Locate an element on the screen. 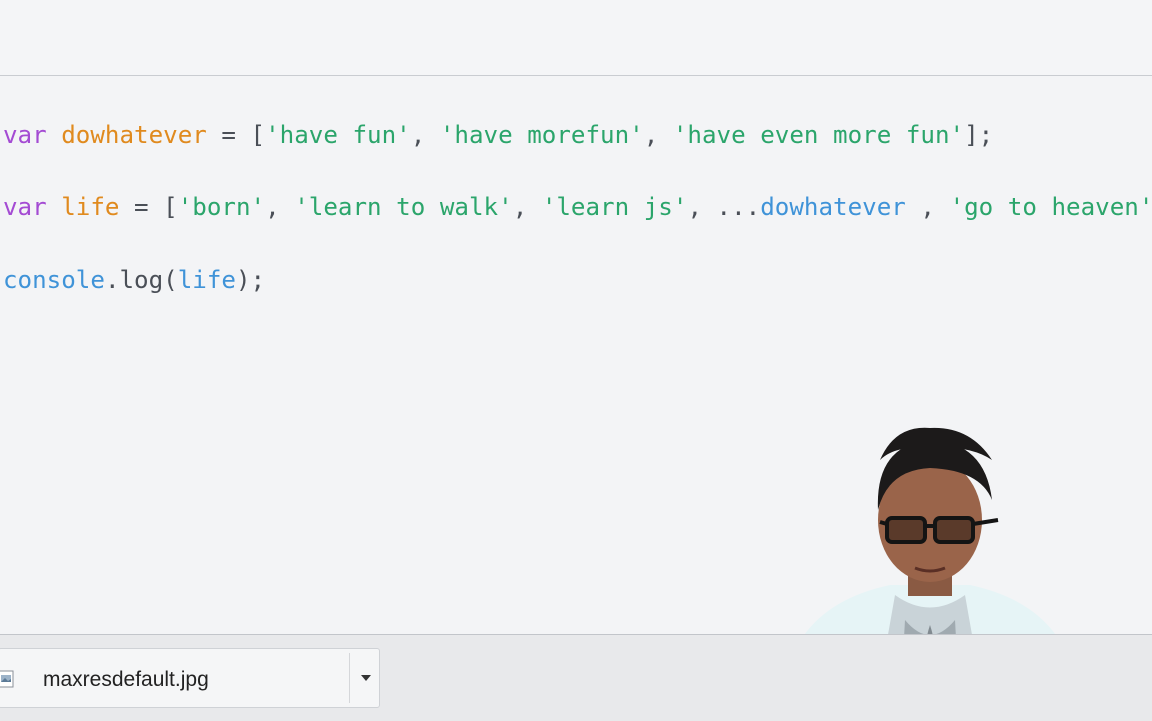 This screenshot has width=1152, height=721. divider is located at coordinates (349, 678).